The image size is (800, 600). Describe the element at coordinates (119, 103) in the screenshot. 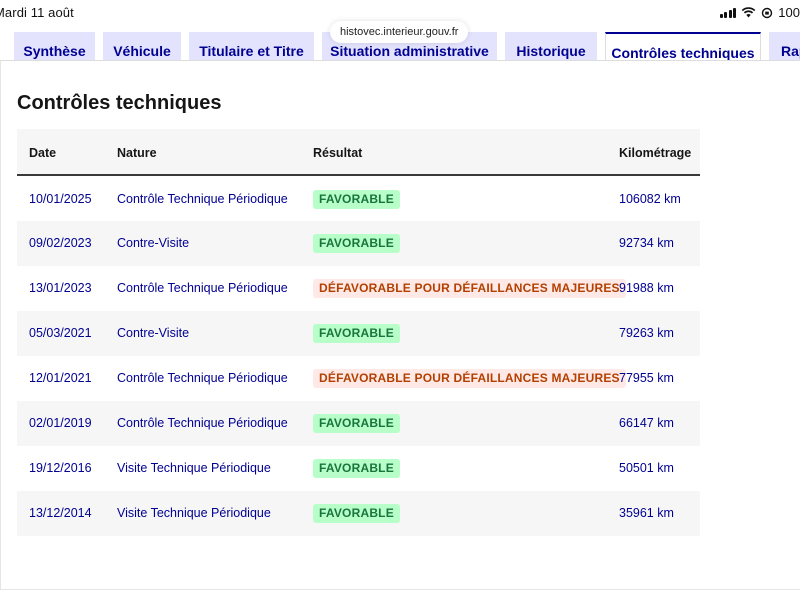

I see `page-title: Contrôles techniques` at that location.